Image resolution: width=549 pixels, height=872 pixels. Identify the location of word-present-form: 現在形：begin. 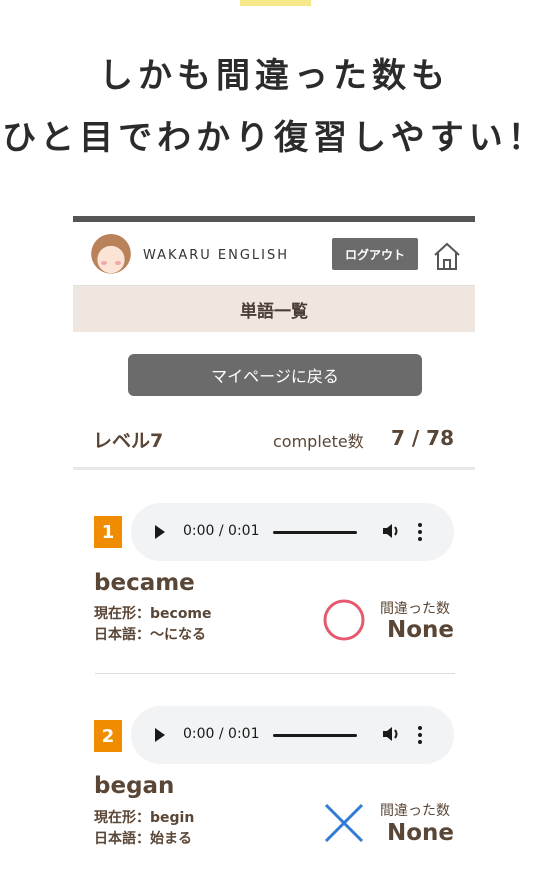
(144, 818).